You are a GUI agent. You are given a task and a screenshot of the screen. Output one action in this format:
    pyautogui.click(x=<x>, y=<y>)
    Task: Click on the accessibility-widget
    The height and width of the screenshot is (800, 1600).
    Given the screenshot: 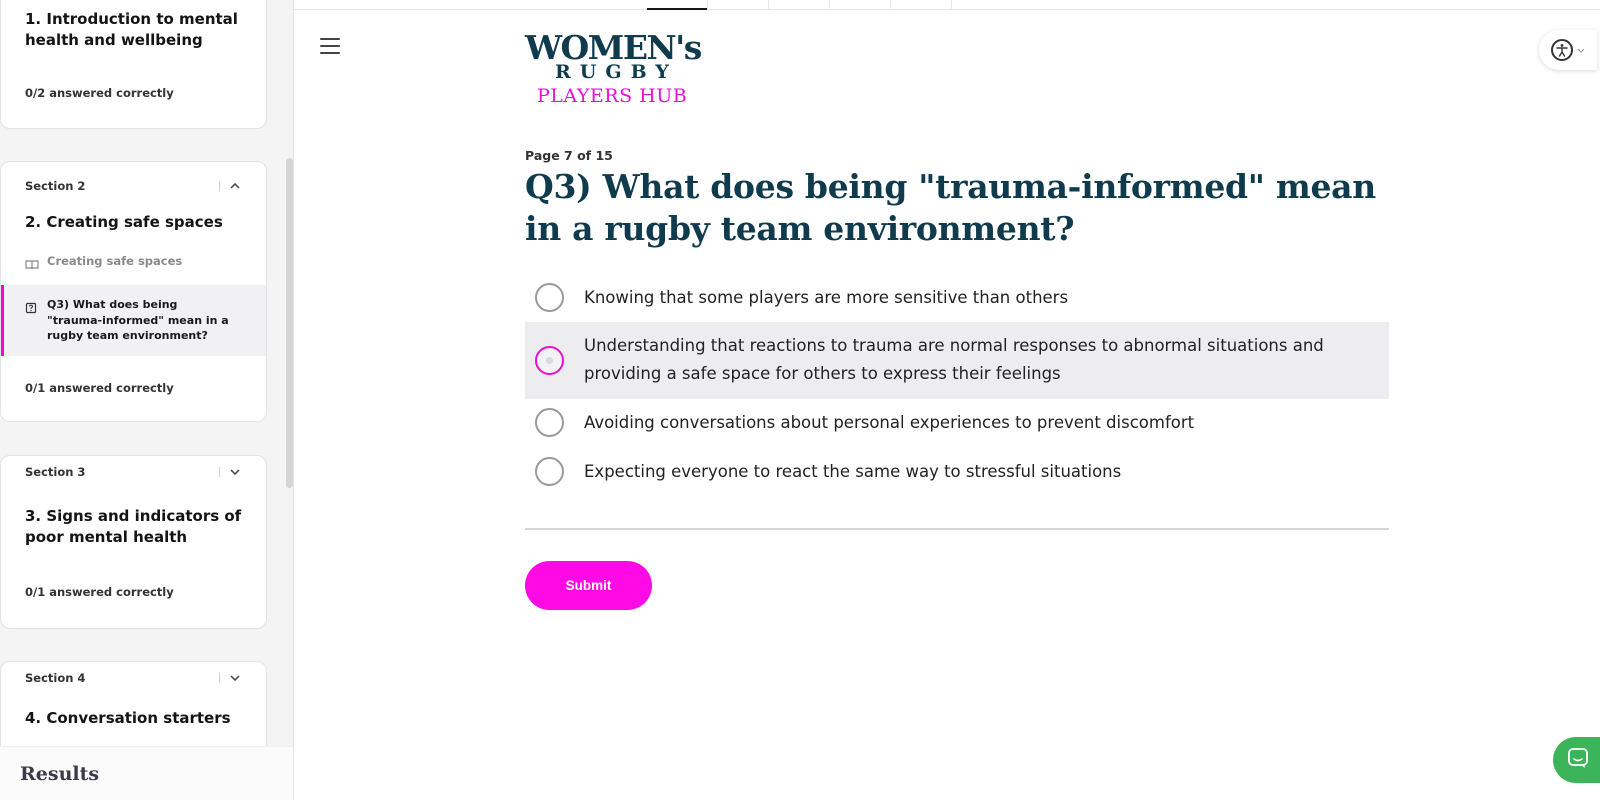 What is the action you would take?
    pyautogui.click(x=1568, y=50)
    